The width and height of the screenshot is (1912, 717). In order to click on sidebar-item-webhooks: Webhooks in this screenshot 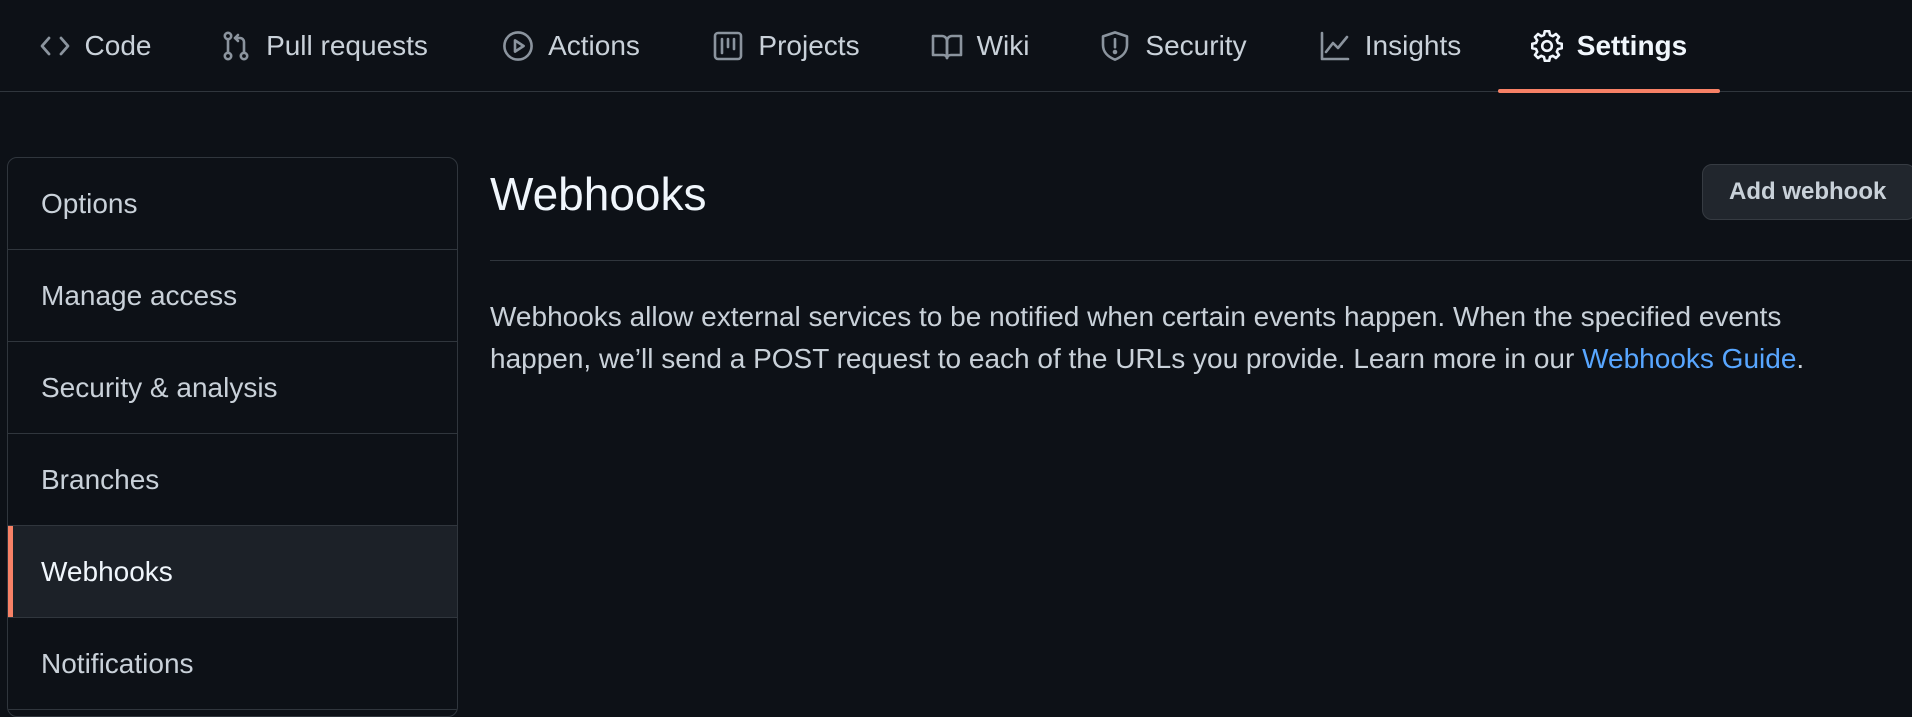, I will do `click(232, 572)`.